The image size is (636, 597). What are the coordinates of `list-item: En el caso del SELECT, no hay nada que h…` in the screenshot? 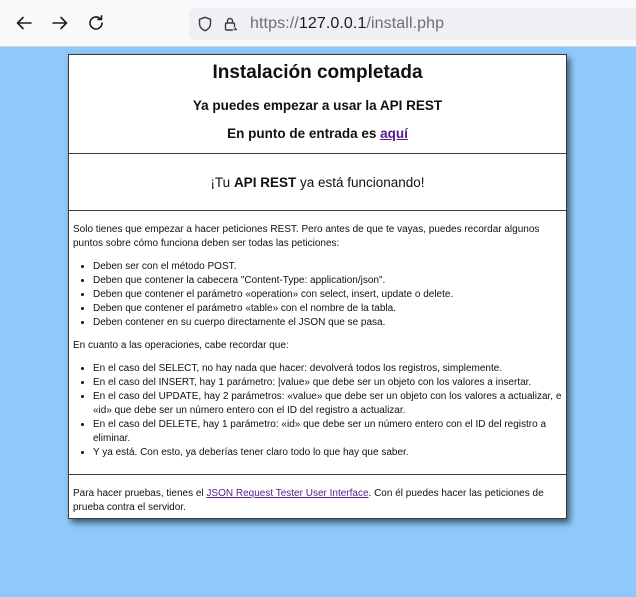 It's located at (327, 369).